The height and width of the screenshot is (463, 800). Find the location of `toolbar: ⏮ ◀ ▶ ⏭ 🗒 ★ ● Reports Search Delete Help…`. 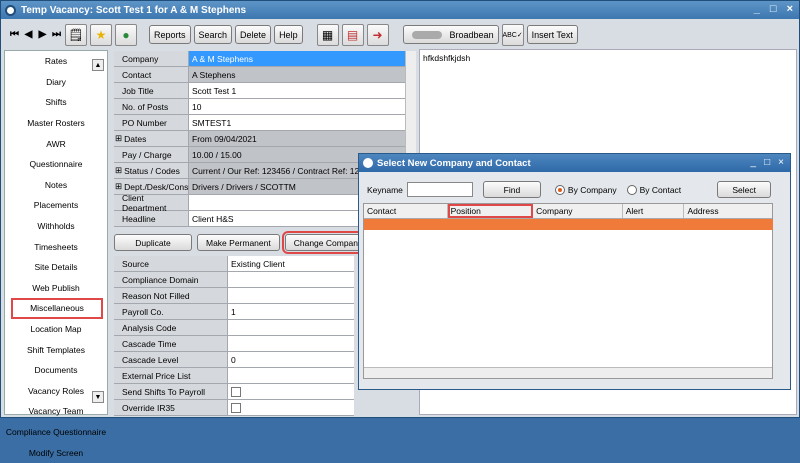

toolbar: ⏮ ◀ ▶ ⏭ 🗒 ★ ● Reports Search Delete Help… is located at coordinates (400, 34).